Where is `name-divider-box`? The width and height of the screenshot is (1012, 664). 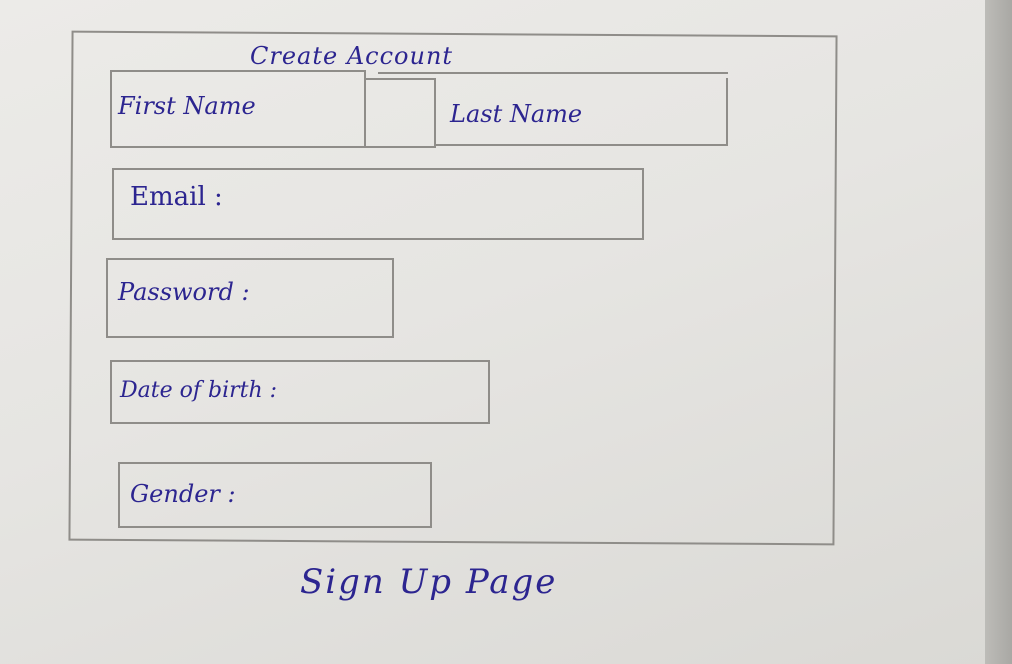 name-divider-box is located at coordinates (400, 113).